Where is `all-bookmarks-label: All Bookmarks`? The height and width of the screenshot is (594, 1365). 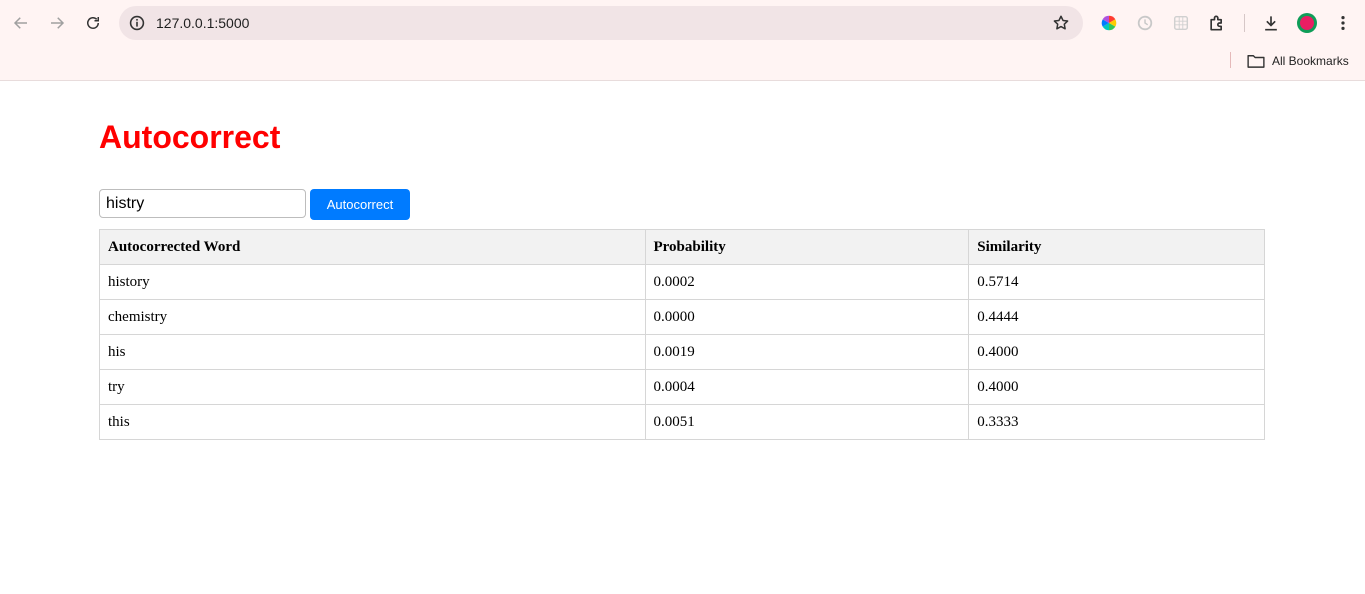 all-bookmarks-label: All Bookmarks is located at coordinates (1310, 61).